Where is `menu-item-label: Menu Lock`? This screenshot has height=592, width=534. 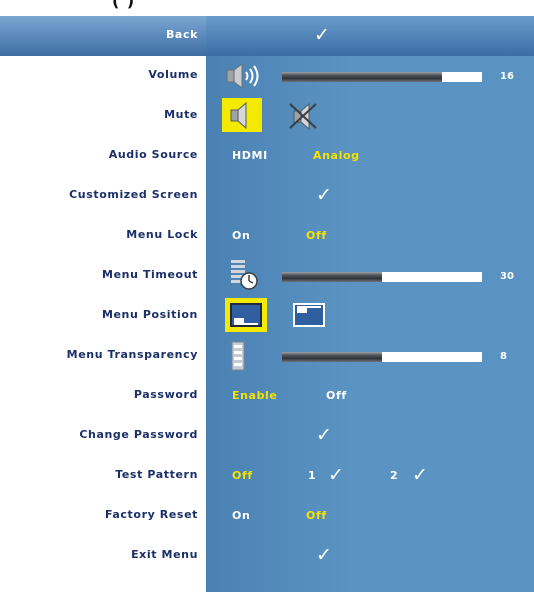 menu-item-label: Menu Lock is located at coordinates (162, 234).